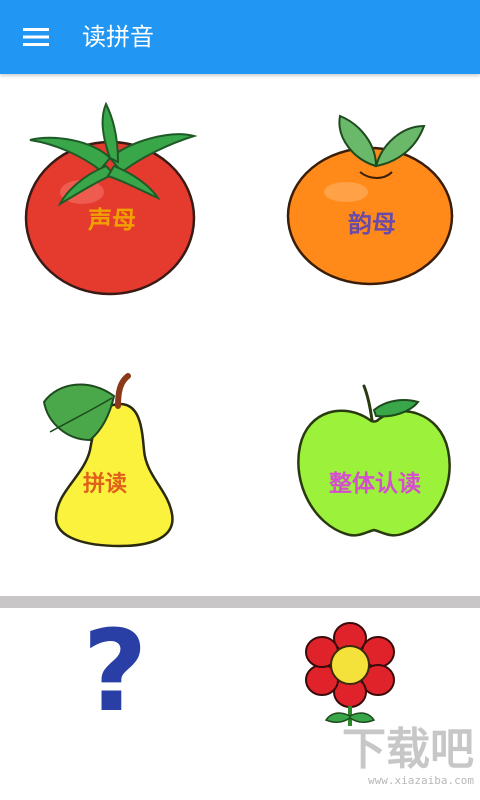 The height and width of the screenshot is (800, 480). Describe the element at coordinates (115, 672) in the screenshot. I see `question-mark-icon: ?` at that location.